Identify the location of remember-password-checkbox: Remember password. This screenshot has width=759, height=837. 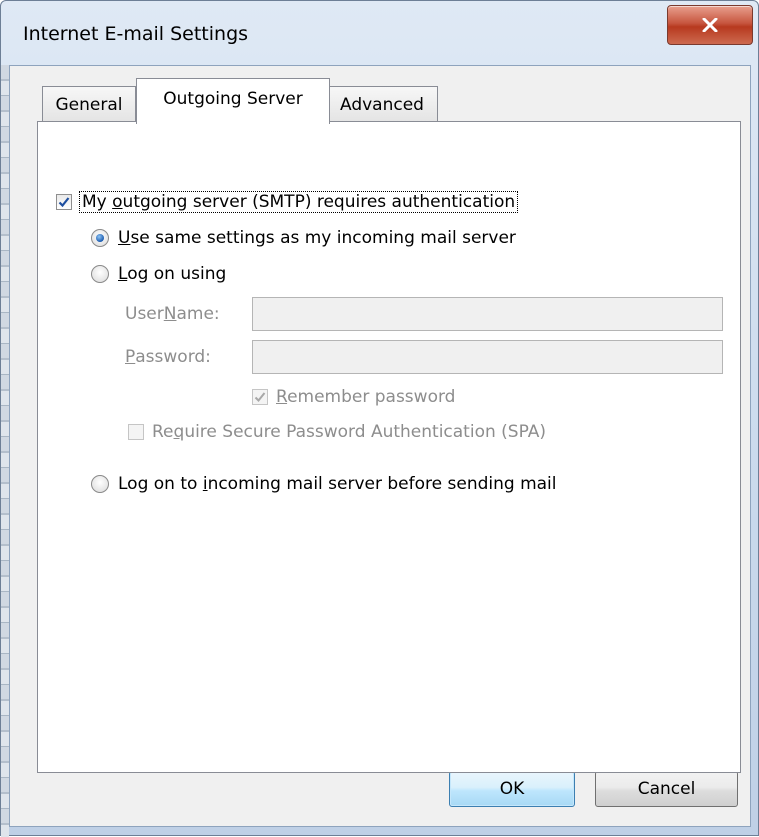
(353, 397).